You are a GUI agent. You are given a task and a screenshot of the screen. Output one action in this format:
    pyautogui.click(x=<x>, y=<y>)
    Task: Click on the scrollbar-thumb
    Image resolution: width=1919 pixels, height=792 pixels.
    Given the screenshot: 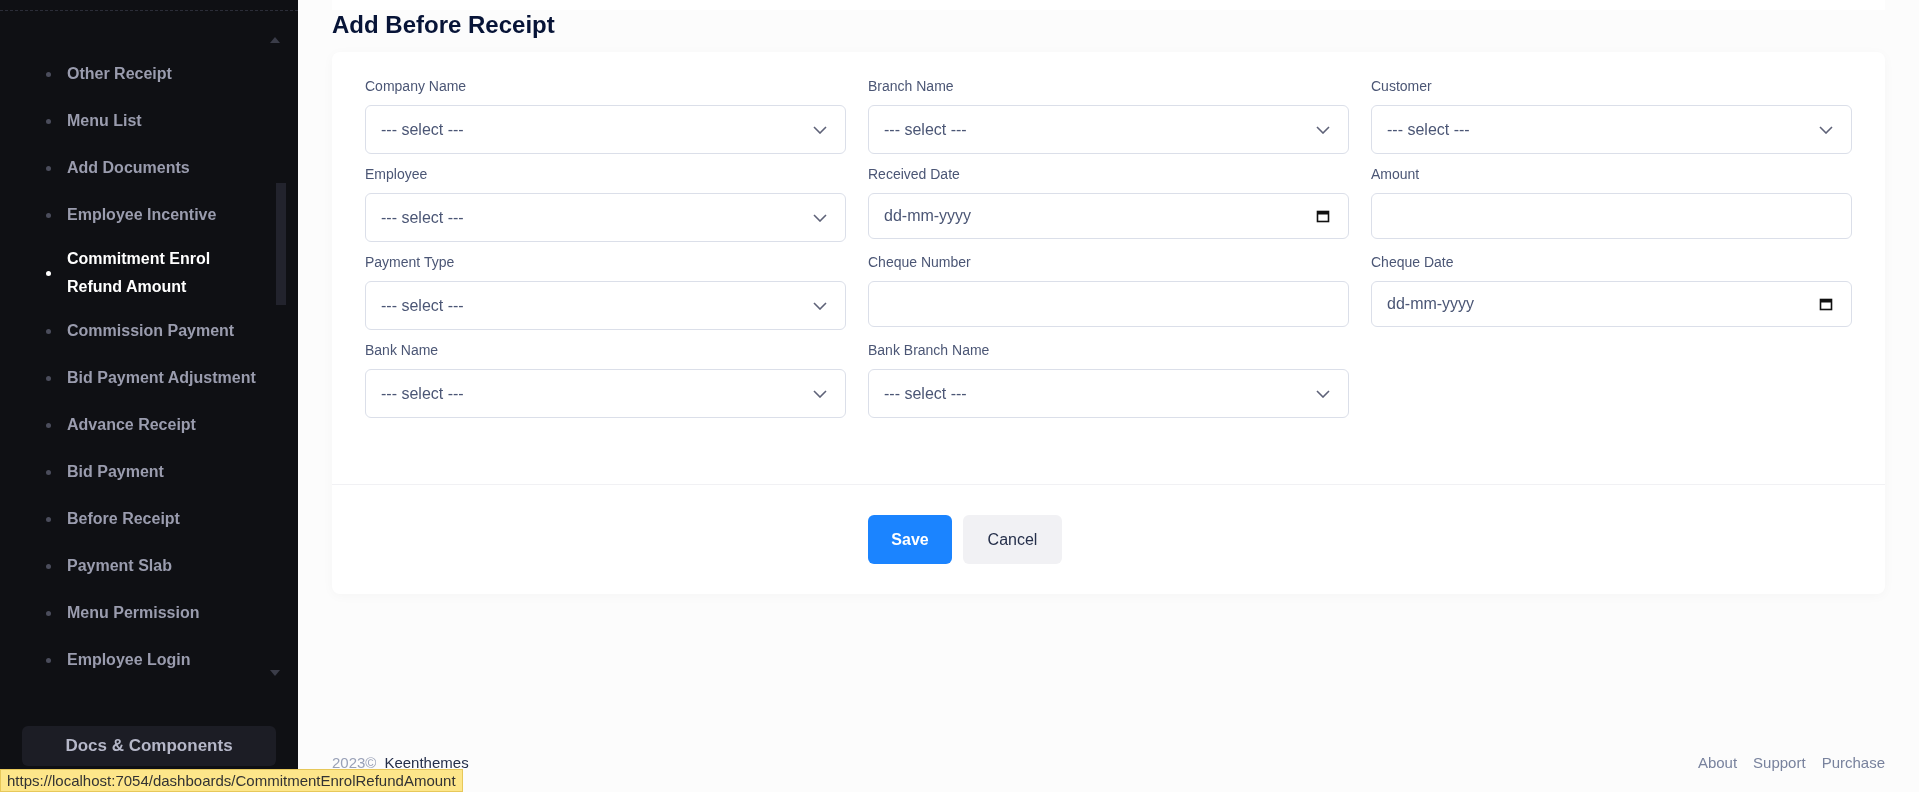 What is the action you would take?
    pyautogui.click(x=281, y=244)
    